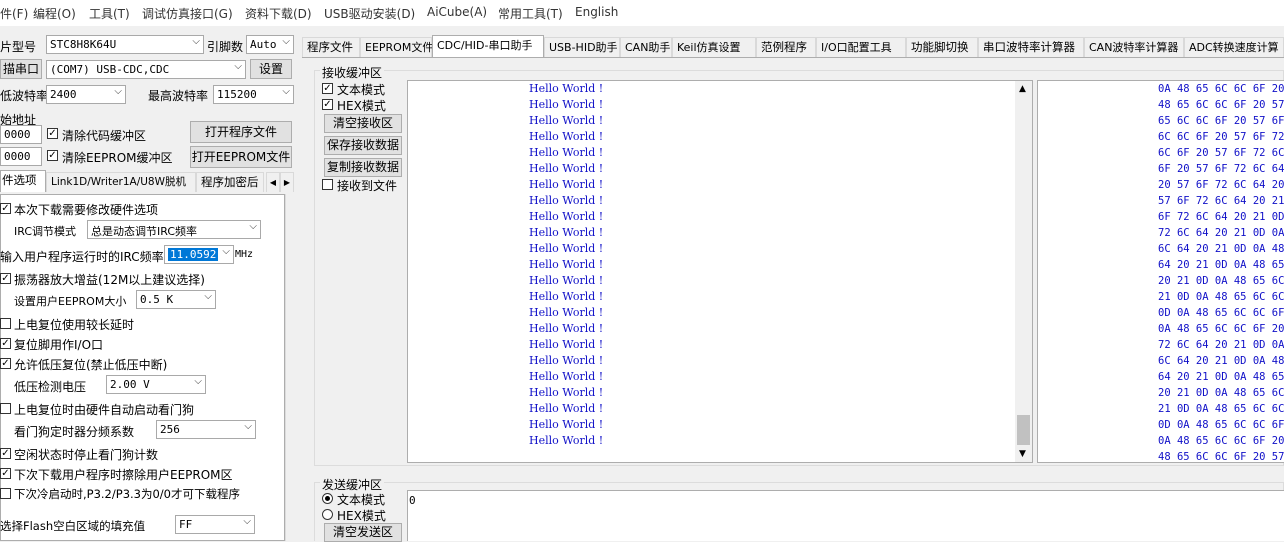 The height and width of the screenshot is (542, 1284). What do you see at coordinates (91, 365) in the screenshot?
I see `lvr-label: 允许低压复位(禁止低压中断)` at bounding box center [91, 365].